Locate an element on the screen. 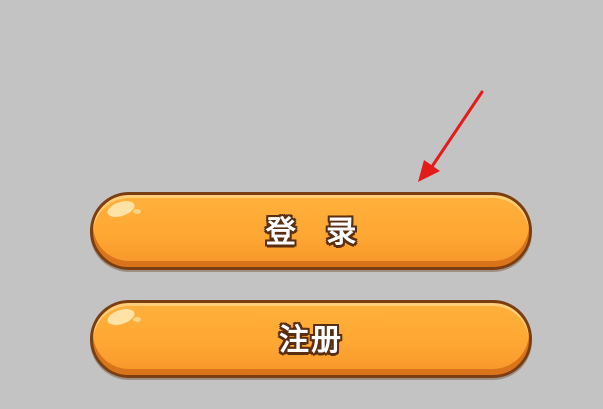  register-button-label: 注册 is located at coordinates (311, 340).